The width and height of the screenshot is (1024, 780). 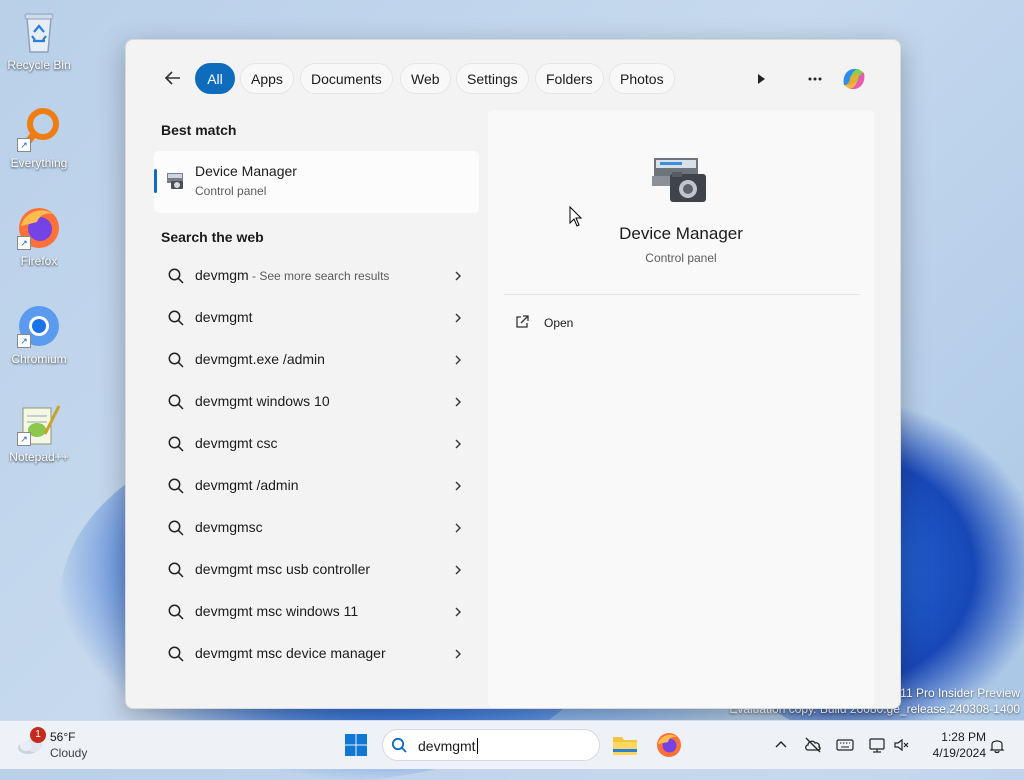 What do you see at coordinates (425, 78) in the screenshot?
I see `tab-web: Web` at bounding box center [425, 78].